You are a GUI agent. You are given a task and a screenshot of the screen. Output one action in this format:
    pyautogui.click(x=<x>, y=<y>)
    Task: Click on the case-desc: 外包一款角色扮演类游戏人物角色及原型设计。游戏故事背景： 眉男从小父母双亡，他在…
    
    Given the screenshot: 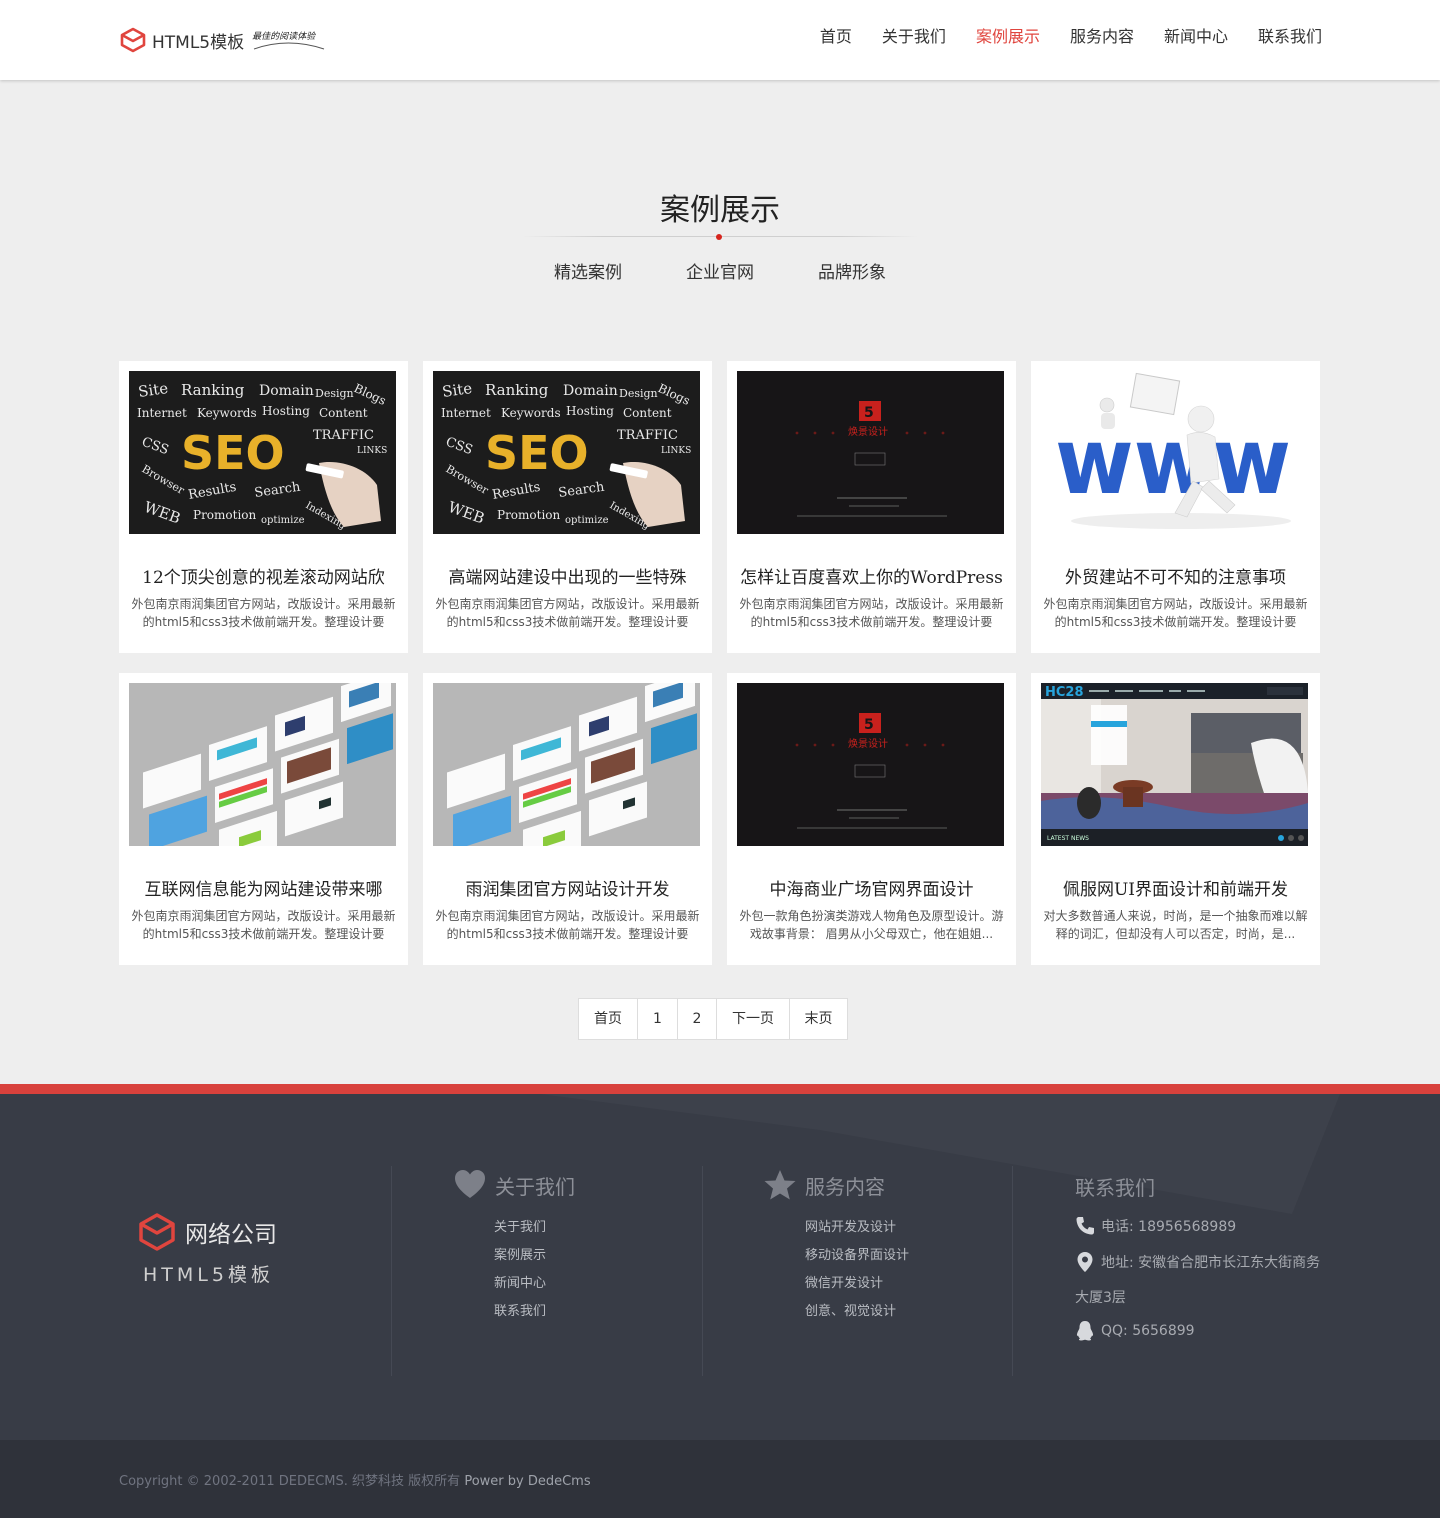 What is the action you would take?
    pyautogui.click(x=871, y=925)
    